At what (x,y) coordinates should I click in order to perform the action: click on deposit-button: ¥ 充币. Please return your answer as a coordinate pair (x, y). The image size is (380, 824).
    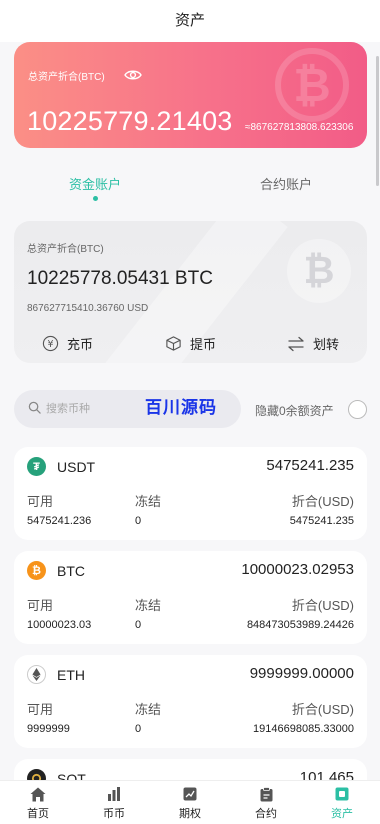
    Looking at the image, I should click on (67, 343).